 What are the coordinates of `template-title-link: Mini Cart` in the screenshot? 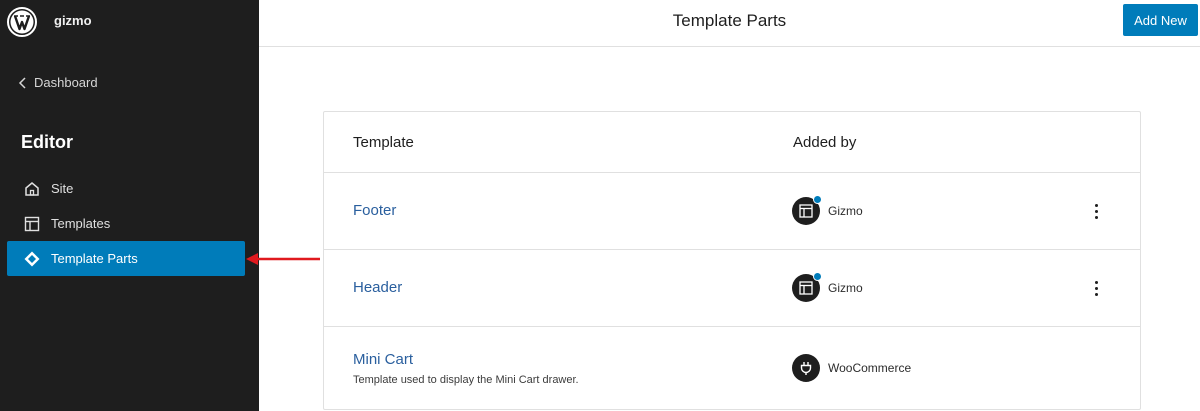 It's located at (383, 359).